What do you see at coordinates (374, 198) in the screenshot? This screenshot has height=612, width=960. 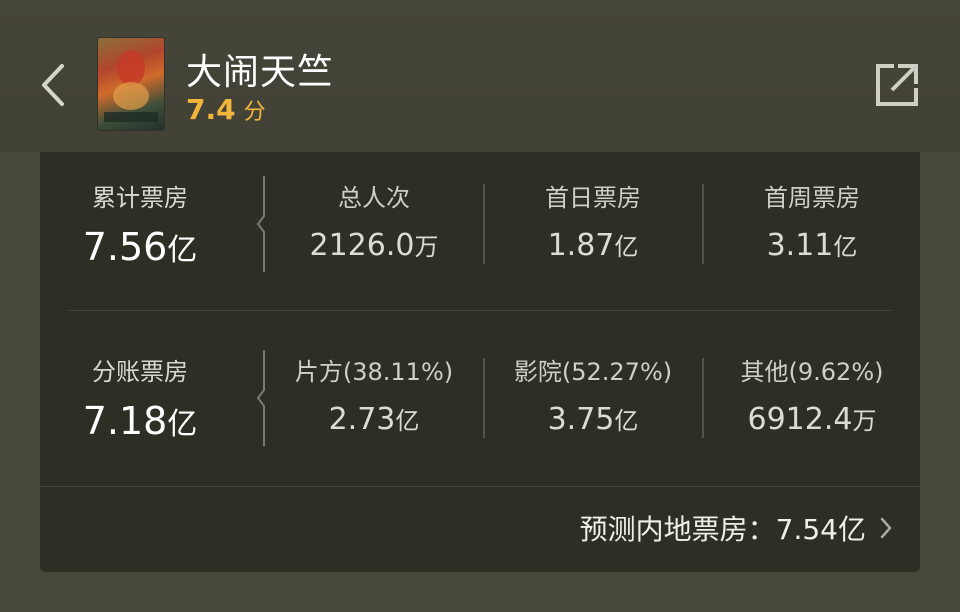 I see `stat-label: 总人次` at bounding box center [374, 198].